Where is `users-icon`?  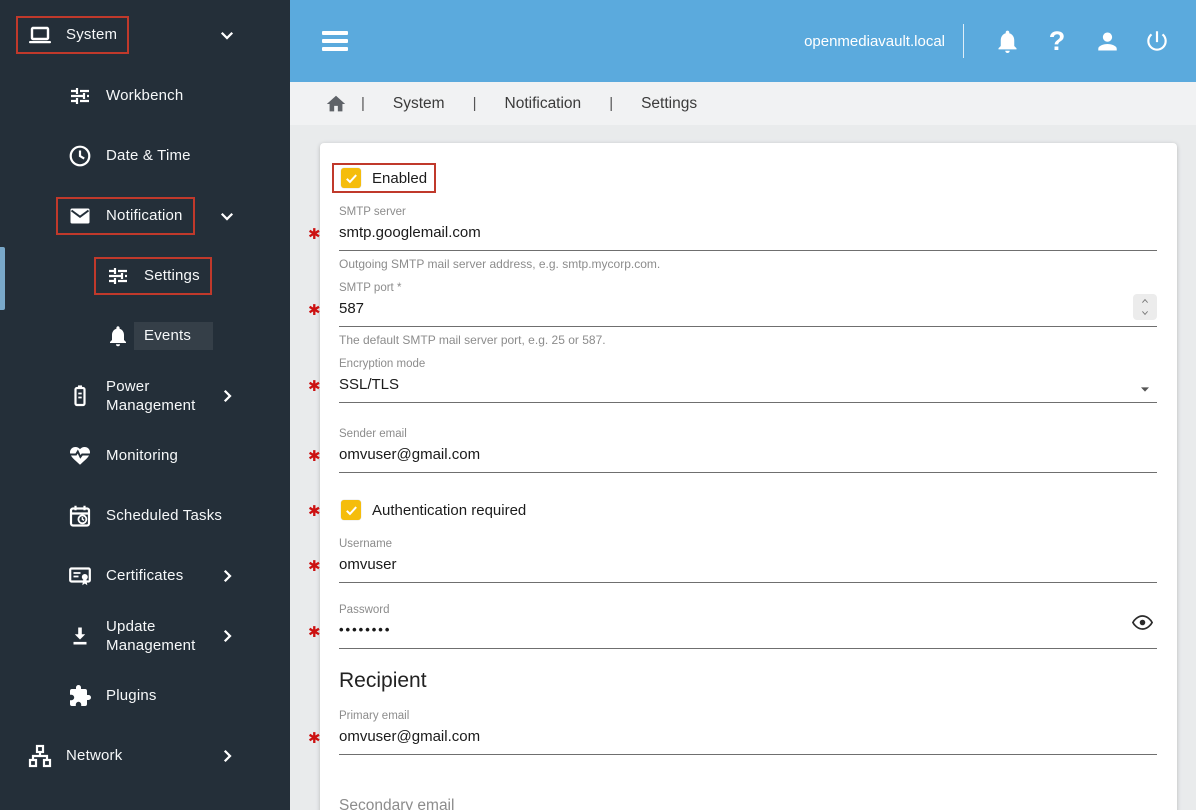 users-icon is located at coordinates (98, 807).